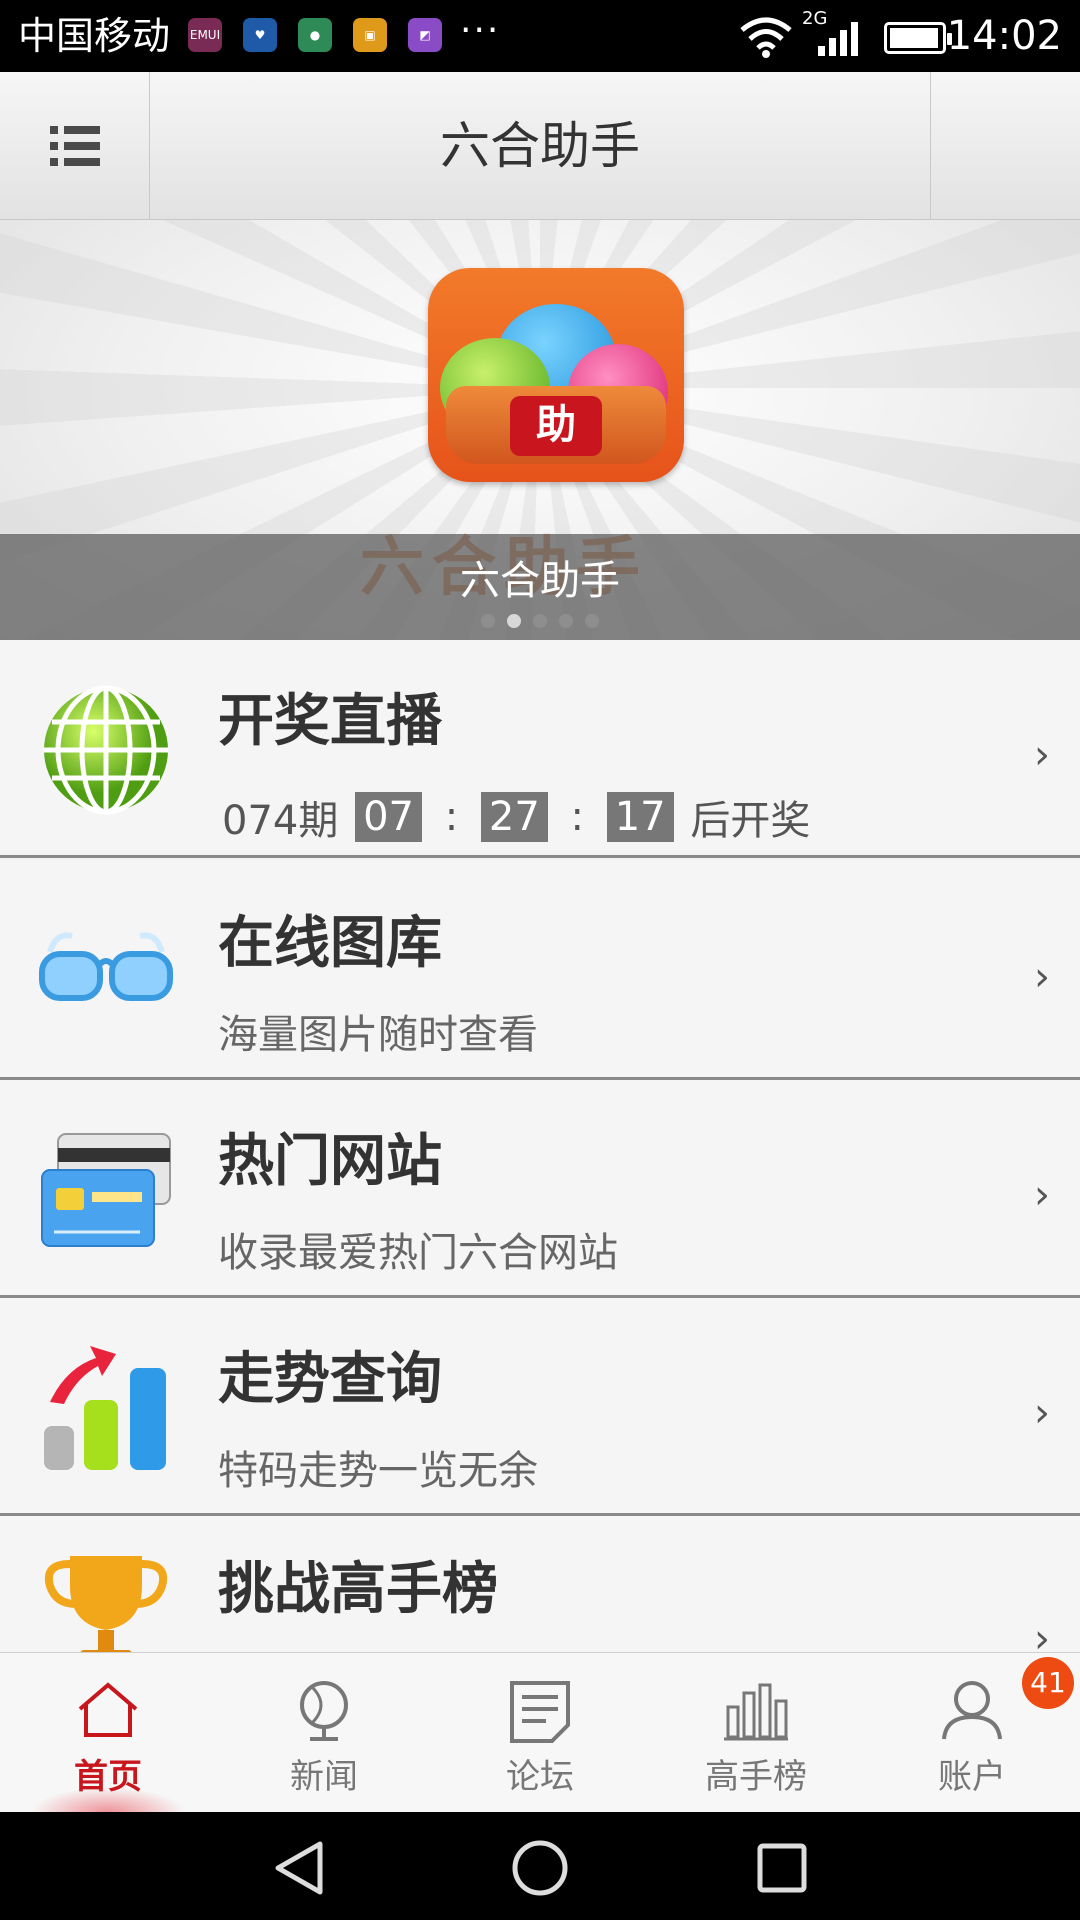  I want to click on list-item-leaderboard: 挑战高手榜 ›, so click(540, 1584).